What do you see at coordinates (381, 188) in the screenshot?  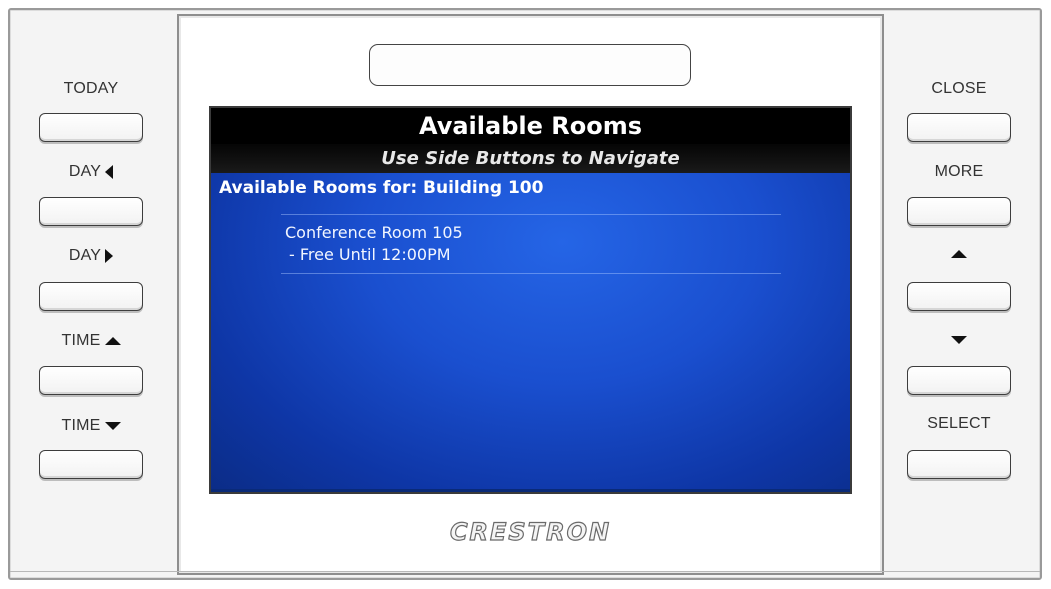 I see `building-header: Available Rooms for: Building 100` at bounding box center [381, 188].